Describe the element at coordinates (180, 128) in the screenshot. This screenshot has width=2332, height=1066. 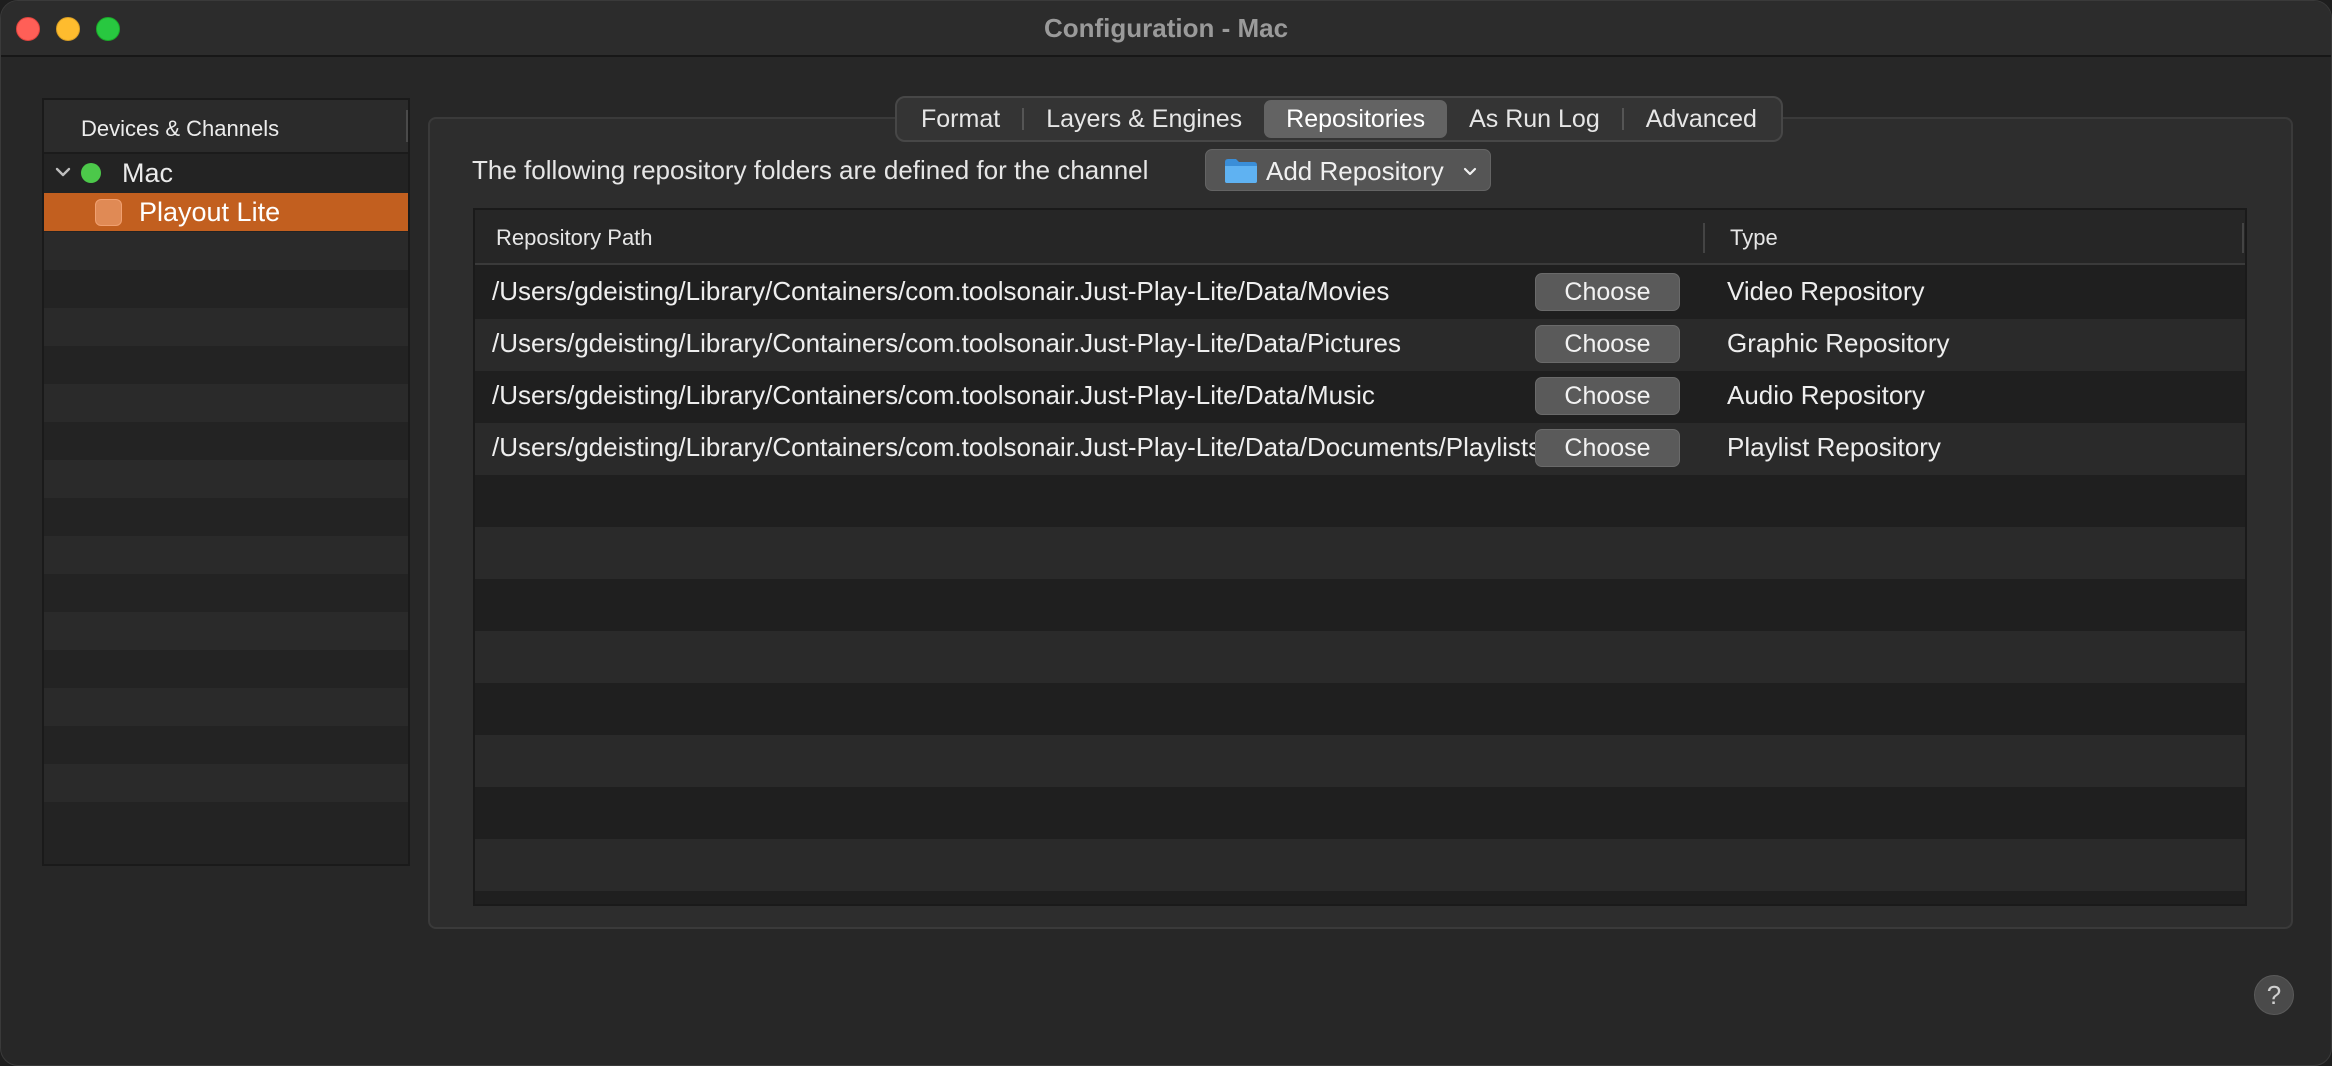
I see `sidebar-header-label: Devices & Channels` at that location.